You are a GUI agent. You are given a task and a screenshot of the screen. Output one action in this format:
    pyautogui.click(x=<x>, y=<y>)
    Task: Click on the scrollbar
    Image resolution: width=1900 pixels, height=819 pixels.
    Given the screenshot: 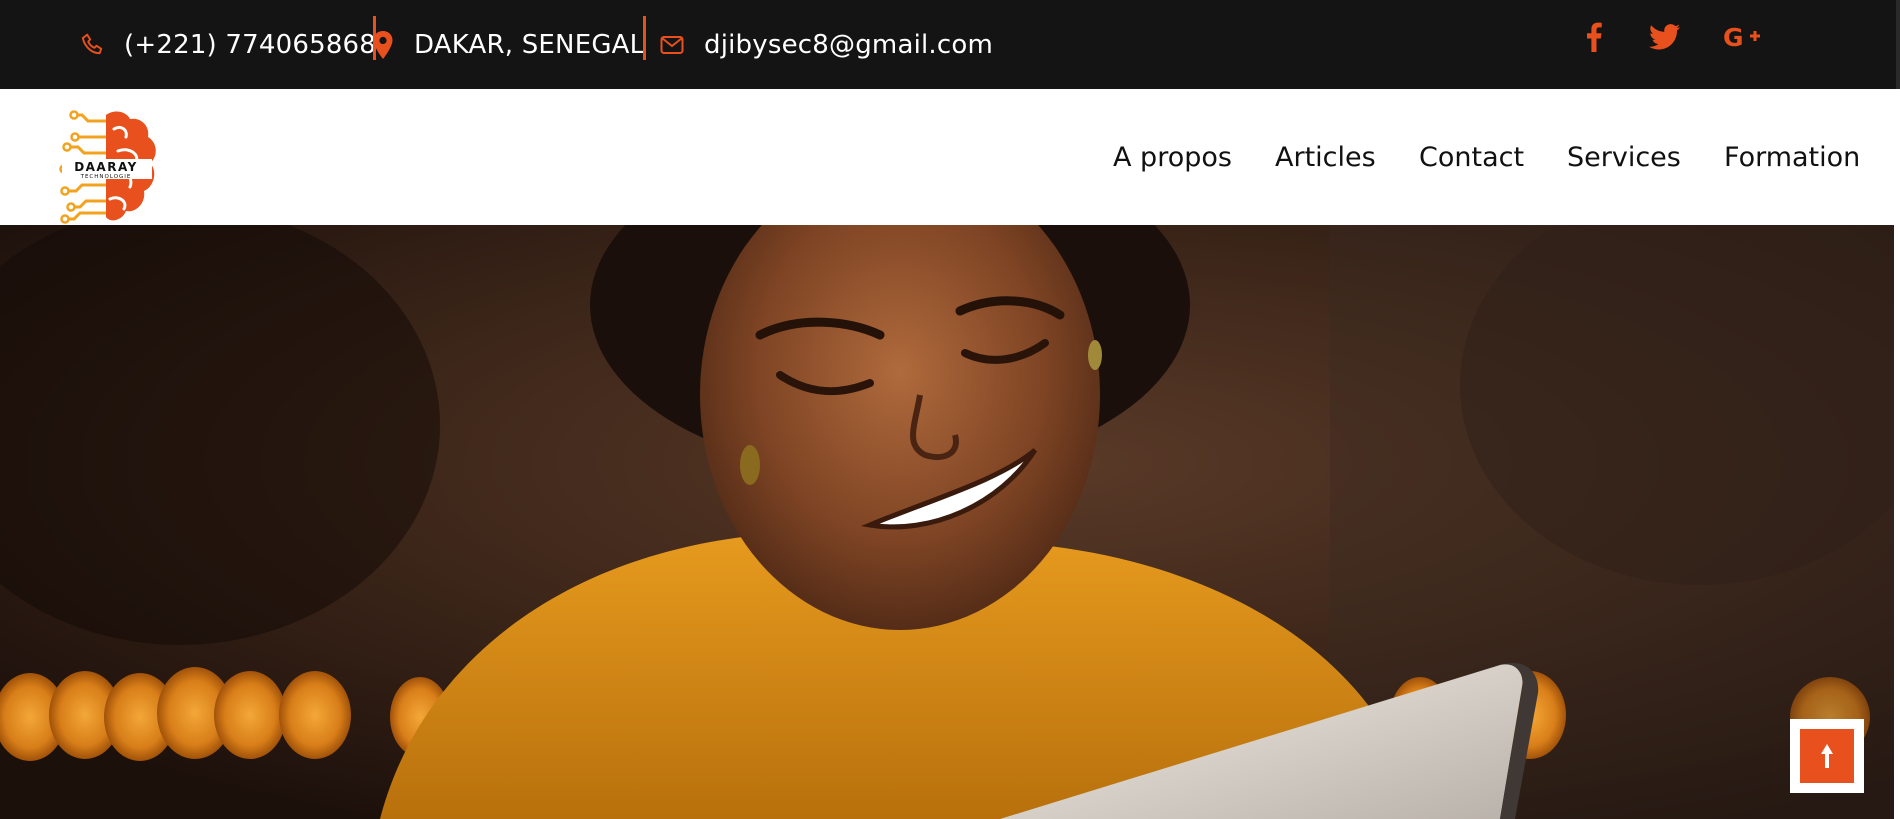 What is the action you would take?
    pyautogui.click(x=1898, y=44)
    